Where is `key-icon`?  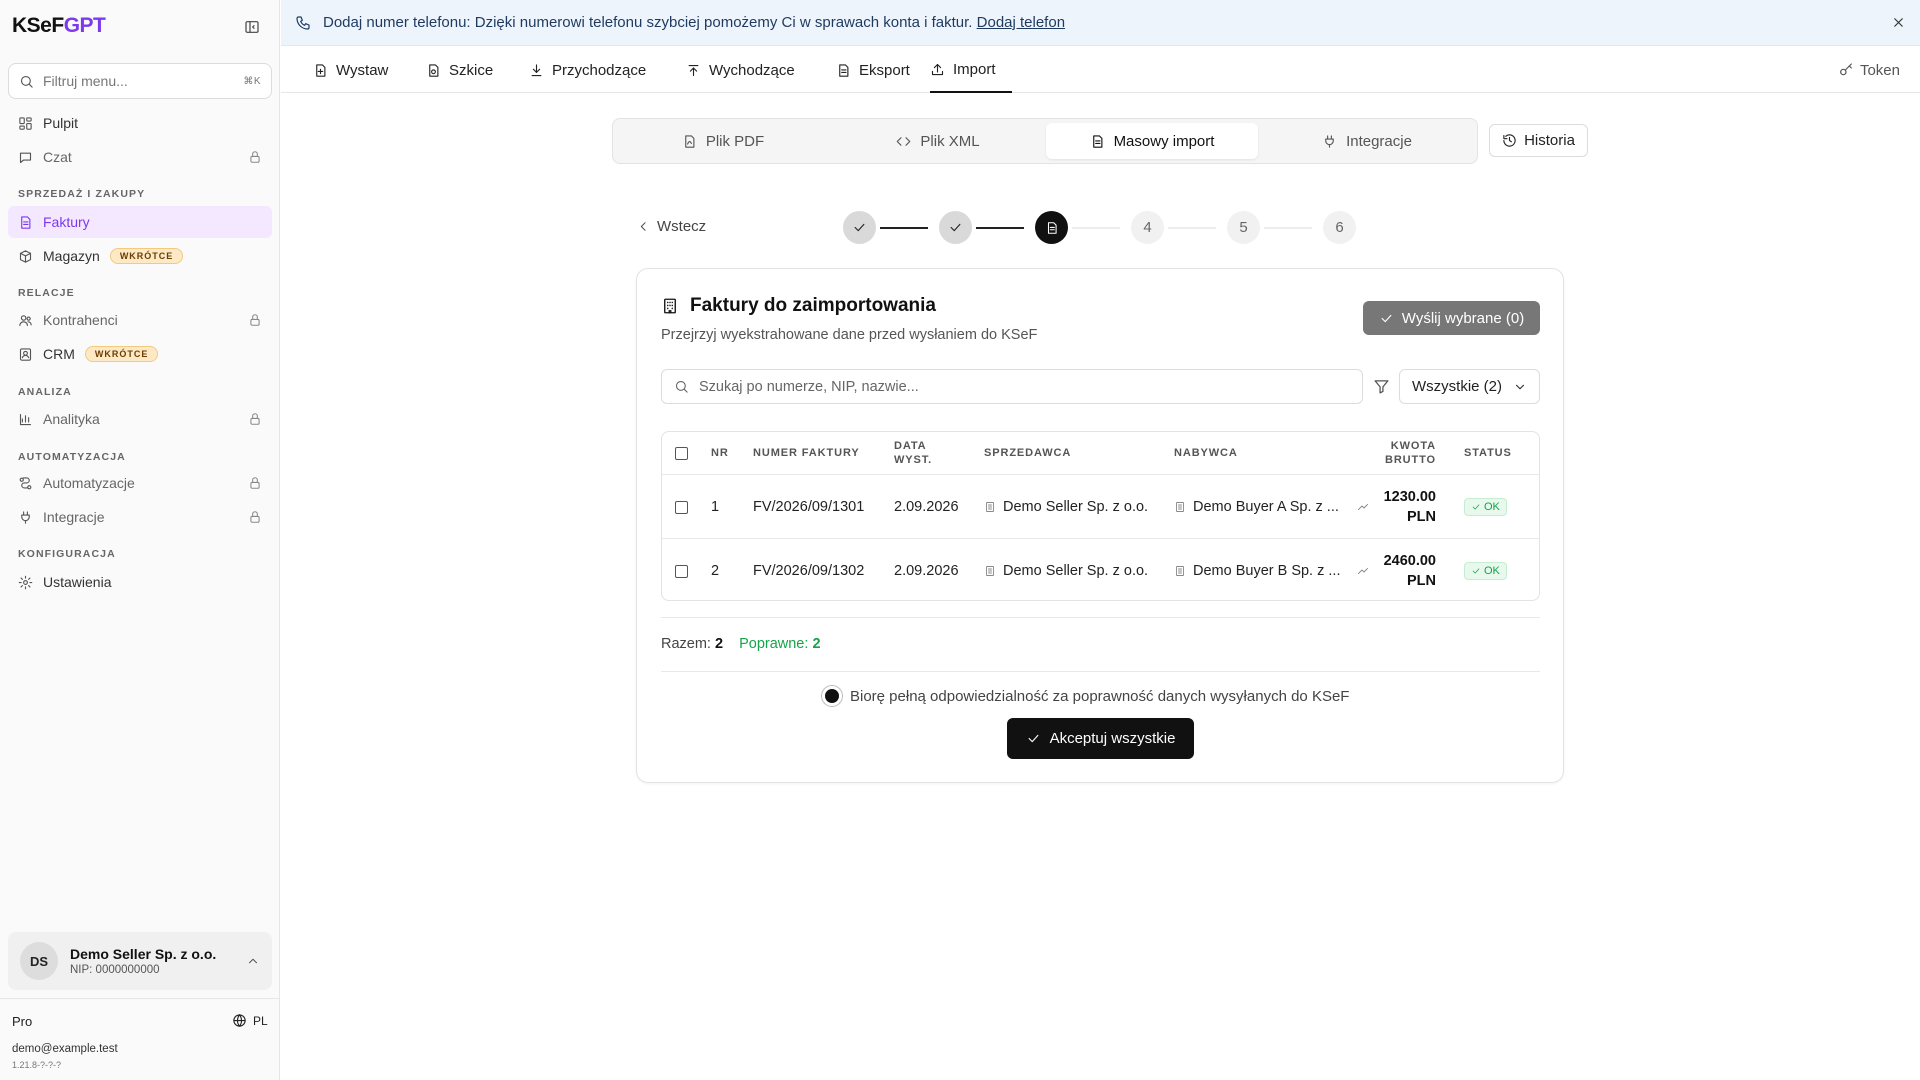 key-icon is located at coordinates (1846, 70).